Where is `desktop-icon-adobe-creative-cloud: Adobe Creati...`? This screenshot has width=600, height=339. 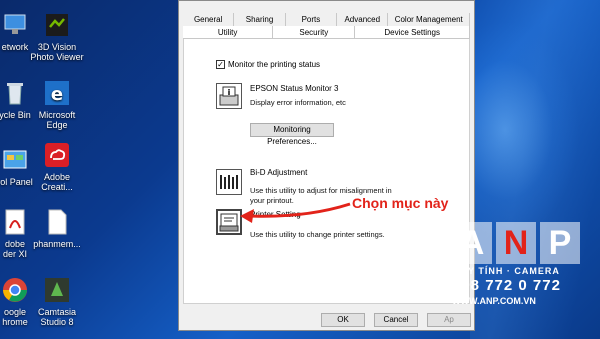 desktop-icon-adobe-creative-cloud: Adobe Creati... is located at coordinates (57, 166).